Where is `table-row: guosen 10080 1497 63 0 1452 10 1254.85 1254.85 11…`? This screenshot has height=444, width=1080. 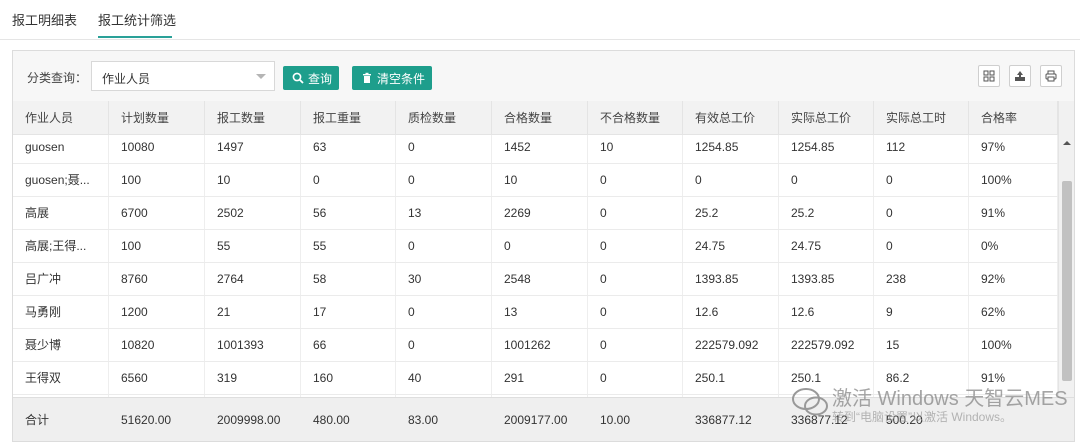 table-row: guosen 10080 1497 63 0 1452 10 1254.85 1254.85 11… is located at coordinates (535, 149).